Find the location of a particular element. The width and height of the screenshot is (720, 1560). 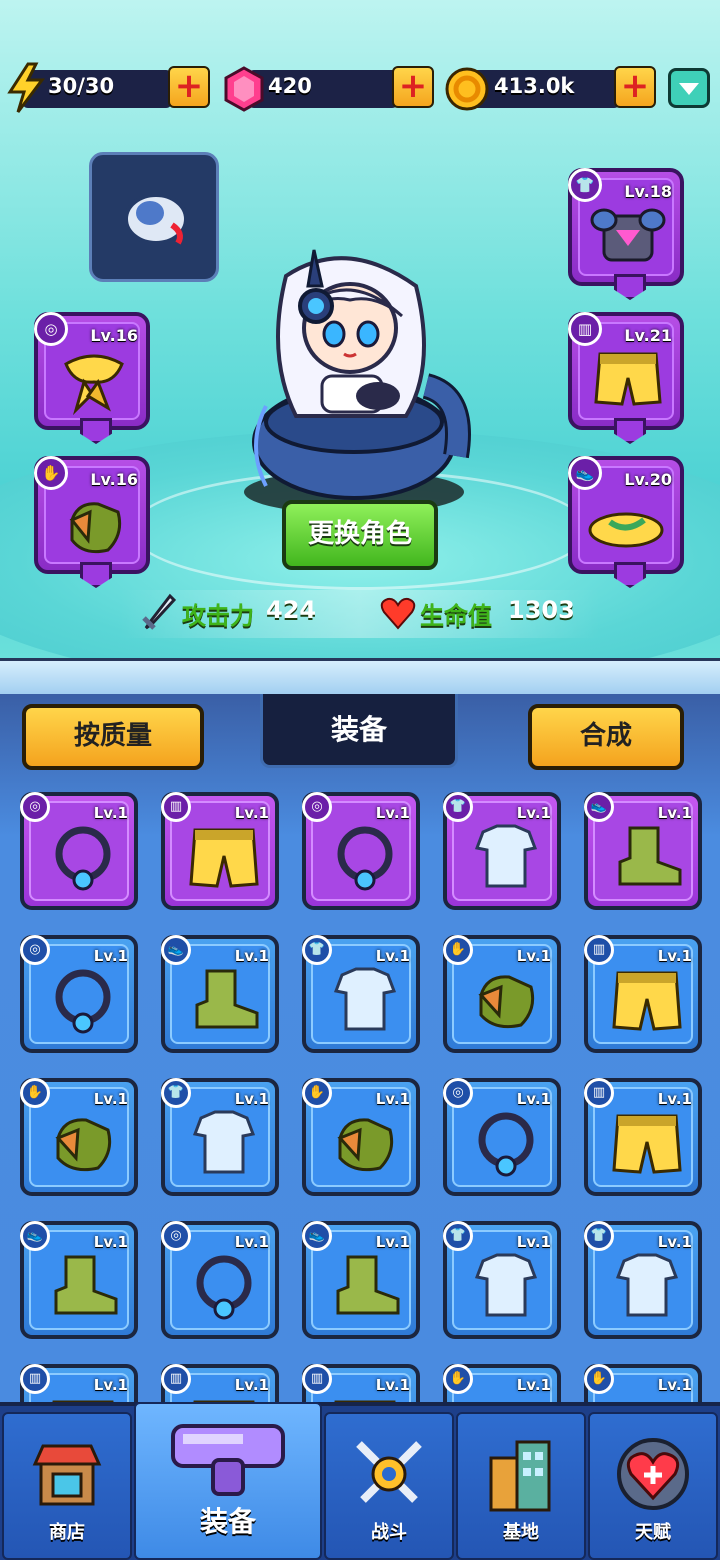

hero-slot-shoes: 👟 Lv.20 is located at coordinates (626, 522).